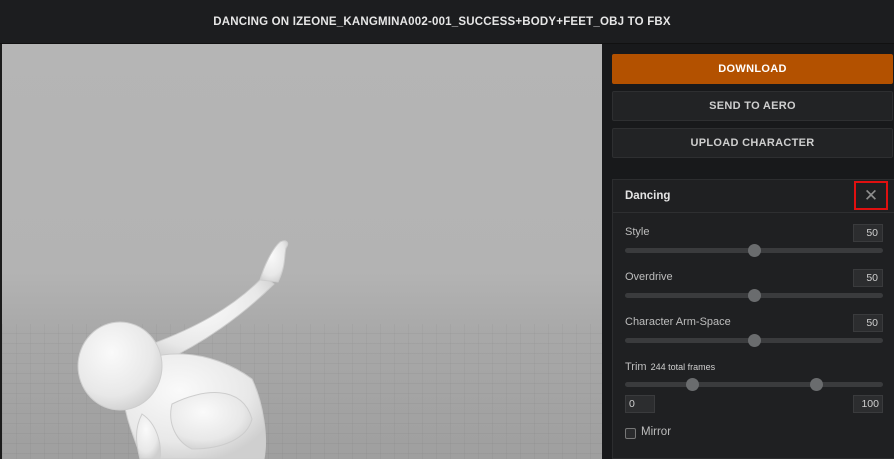 This screenshot has width=894, height=459. Describe the element at coordinates (752, 143) in the screenshot. I see `upload-character-button: UPLOAD CHARACTER` at that location.